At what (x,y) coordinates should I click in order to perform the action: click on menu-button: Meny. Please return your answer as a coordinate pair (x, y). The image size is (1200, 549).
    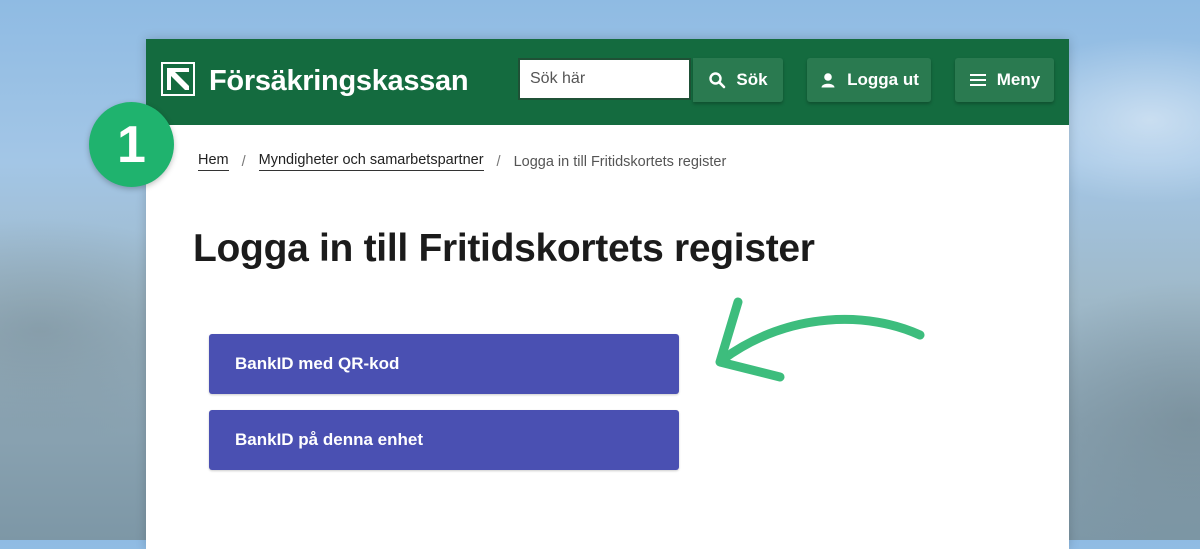
    Looking at the image, I should click on (1004, 80).